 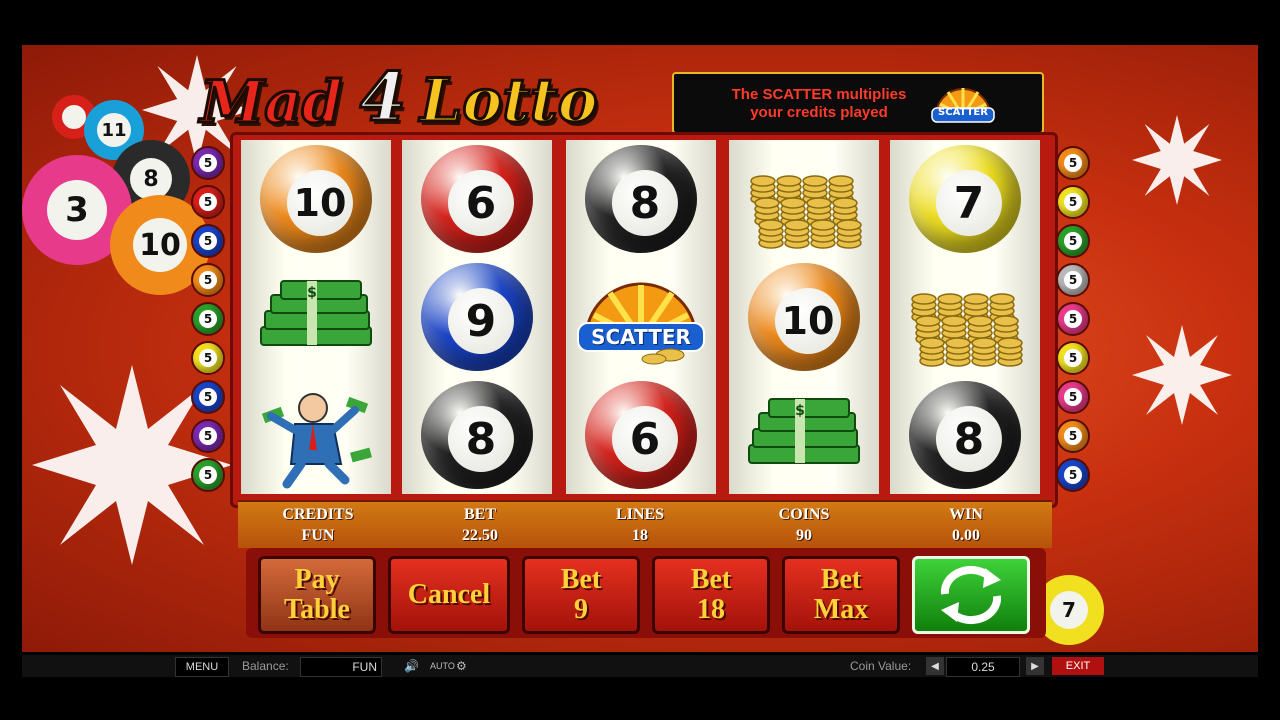 I want to click on scatter-message-line1: The SCATTER multiplies, so click(x=819, y=94).